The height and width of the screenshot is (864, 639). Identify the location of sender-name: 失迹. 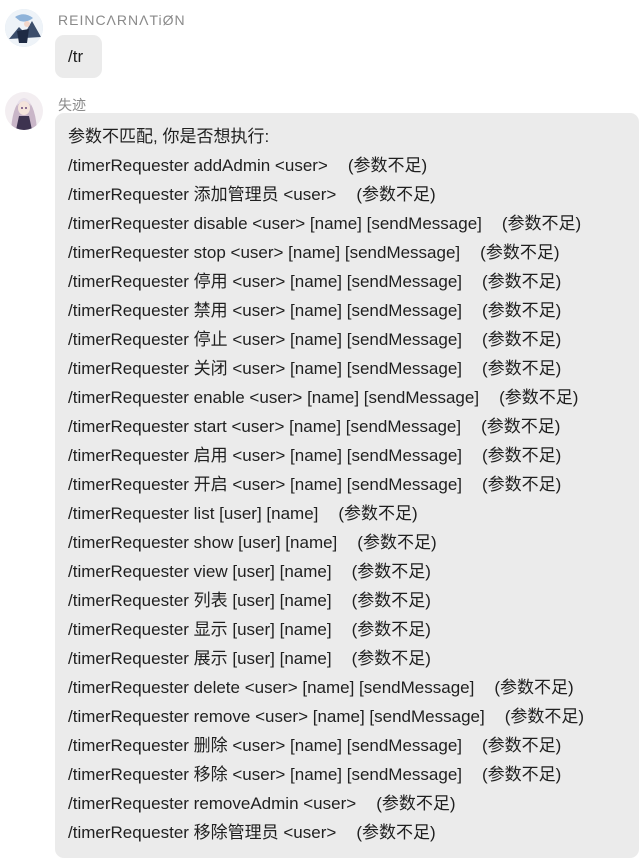
(72, 105).